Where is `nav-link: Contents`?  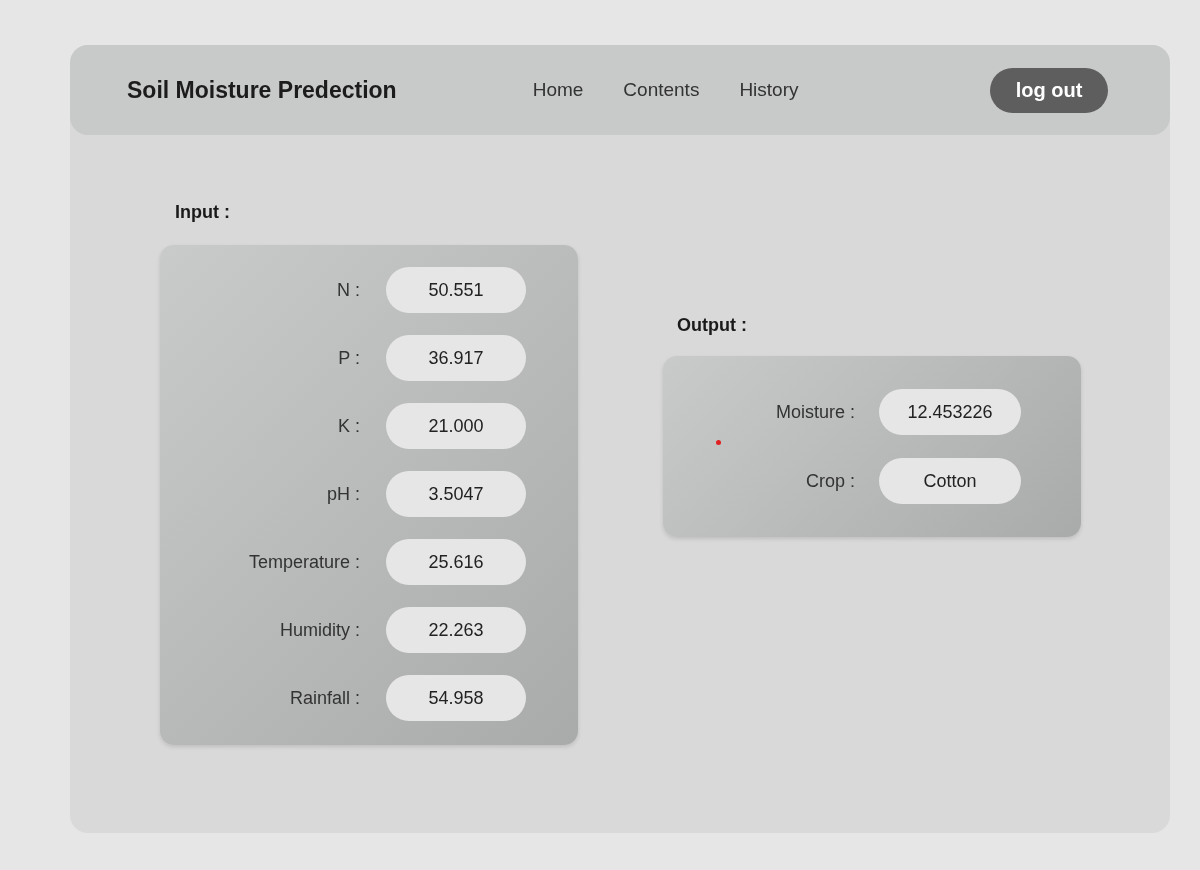 nav-link: Contents is located at coordinates (661, 90).